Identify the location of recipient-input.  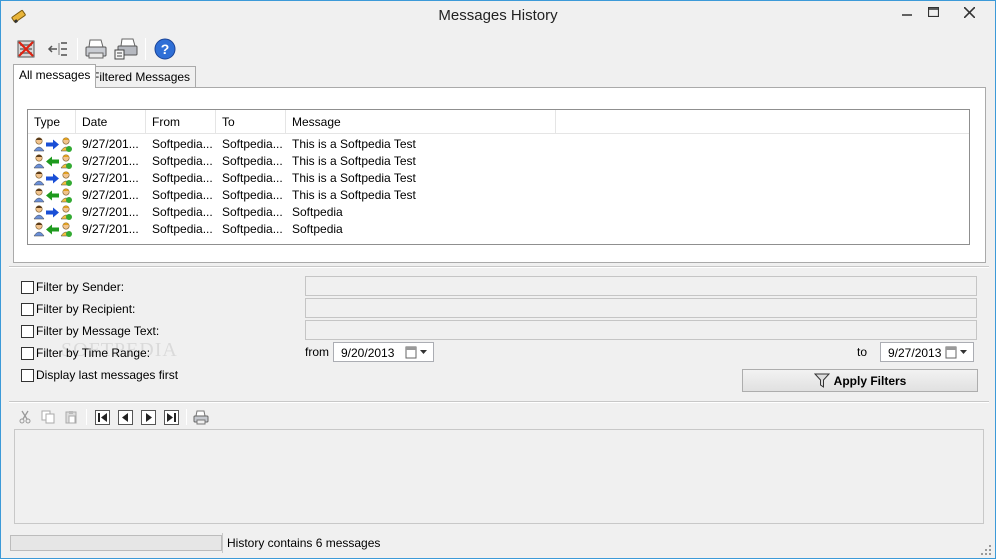
(641, 308).